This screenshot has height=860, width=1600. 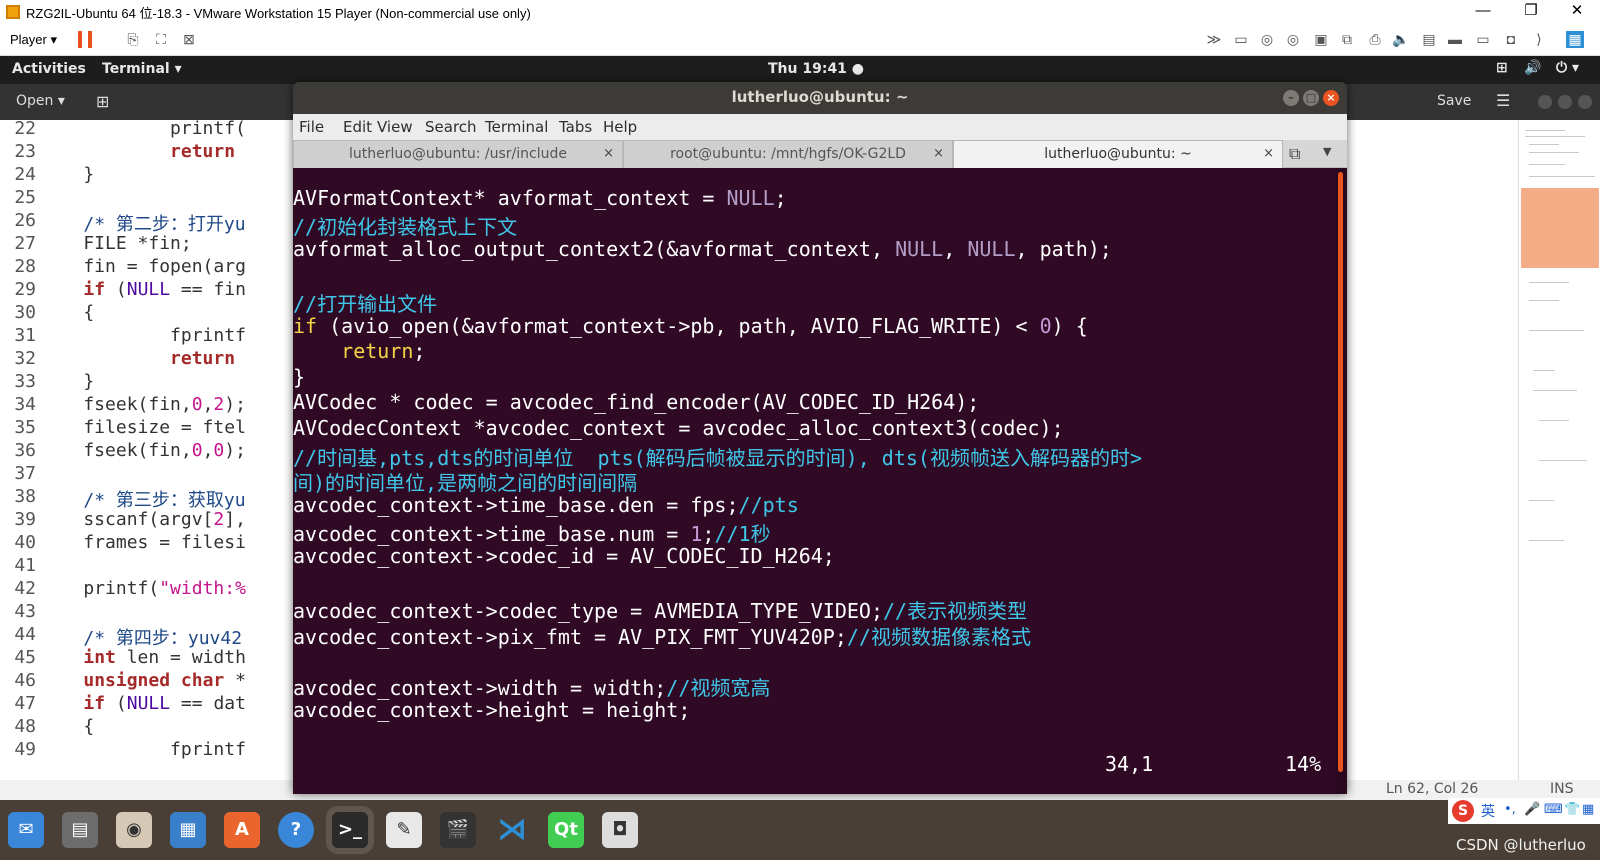 What do you see at coordinates (1454, 101) in the screenshot?
I see `save-button: Save` at bounding box center [1454, 101].